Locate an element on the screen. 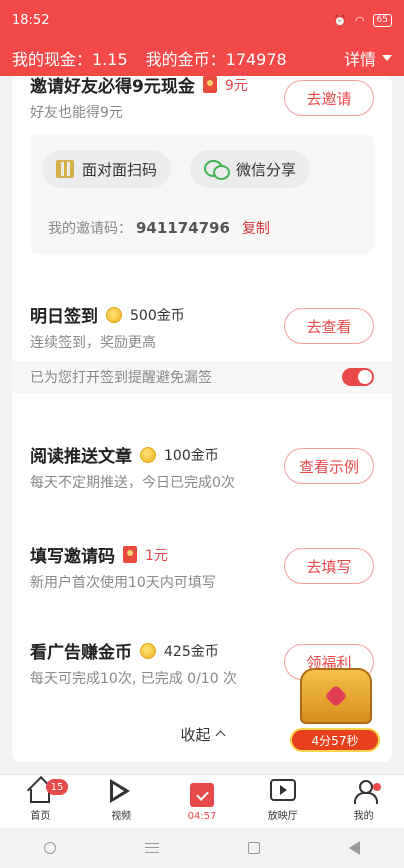 The height and width of the screenshot is (868, 404). task-subtitle: 连续签到，奖励更高 is located at coordinates (93, 343).